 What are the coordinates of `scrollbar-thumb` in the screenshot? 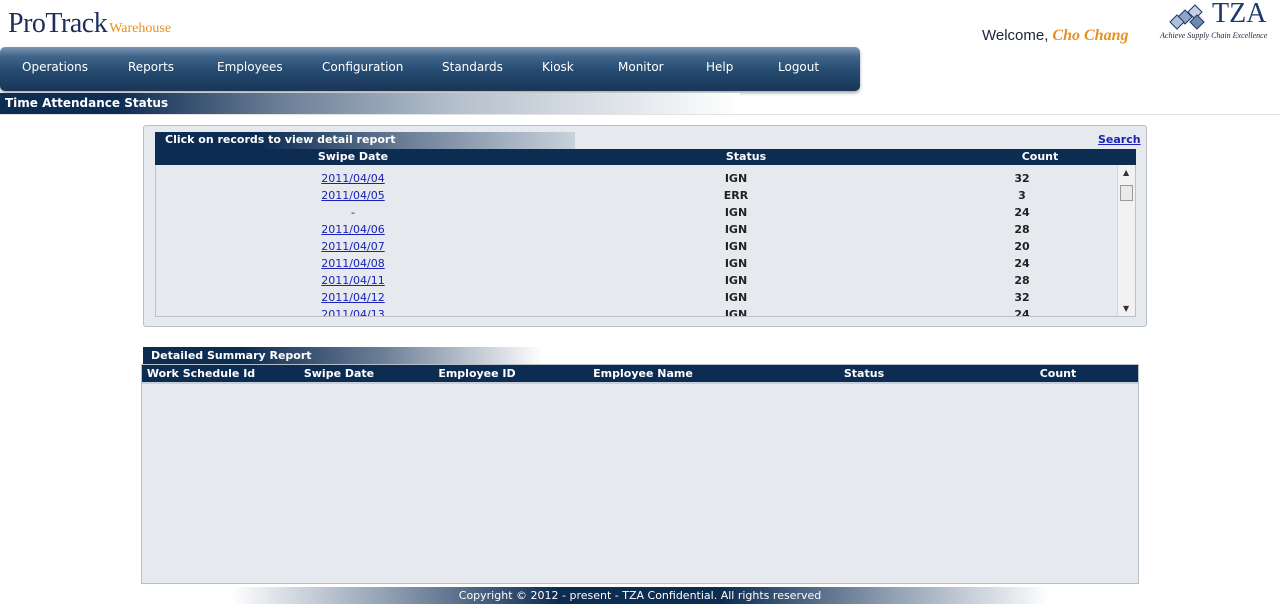 It's located at (1126, 193).